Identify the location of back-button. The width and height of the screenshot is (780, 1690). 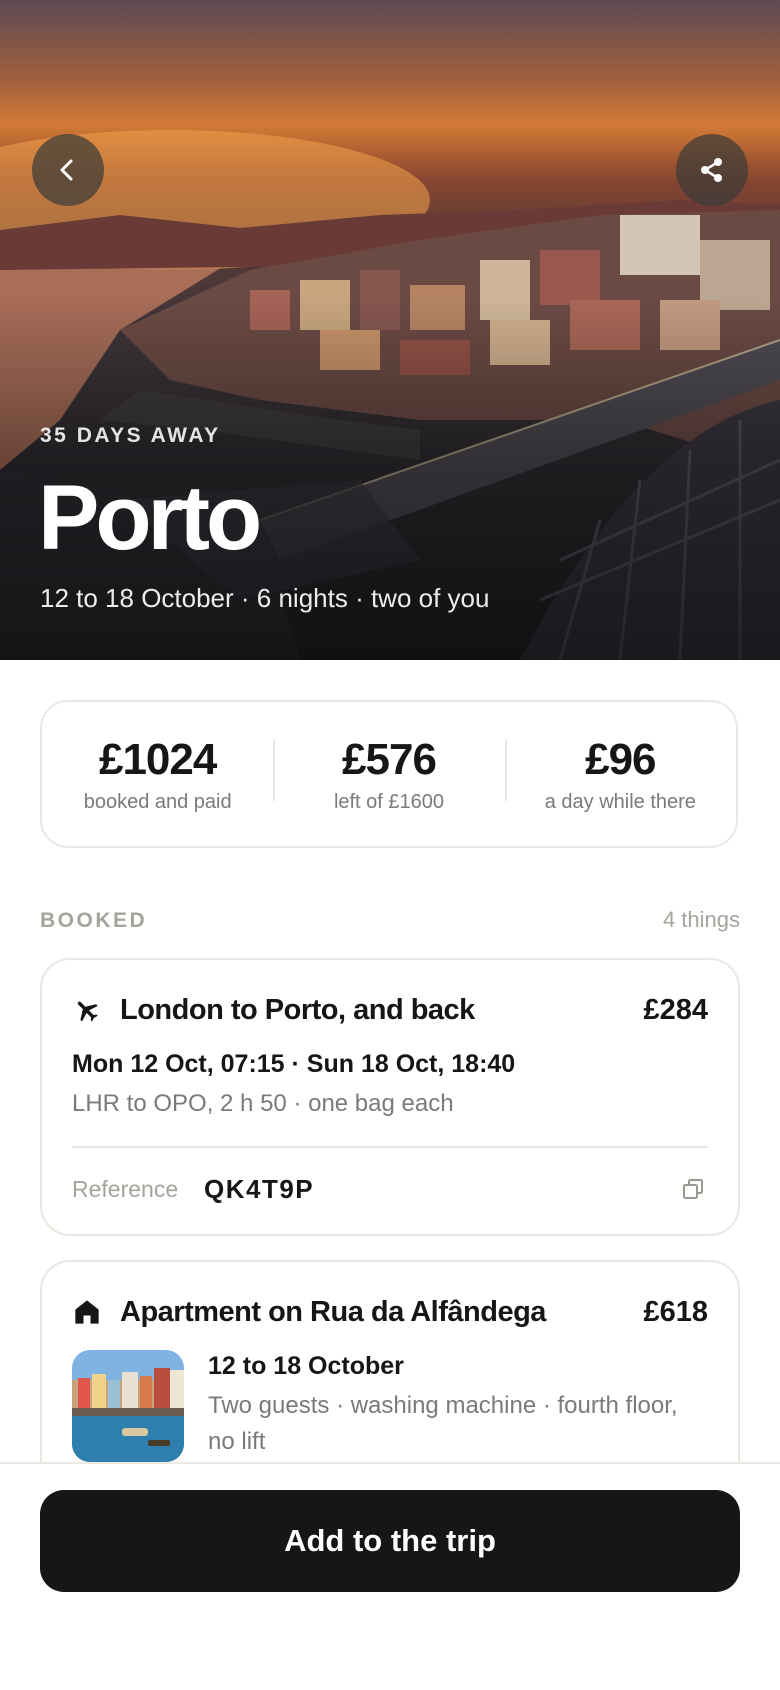
(68, 170).